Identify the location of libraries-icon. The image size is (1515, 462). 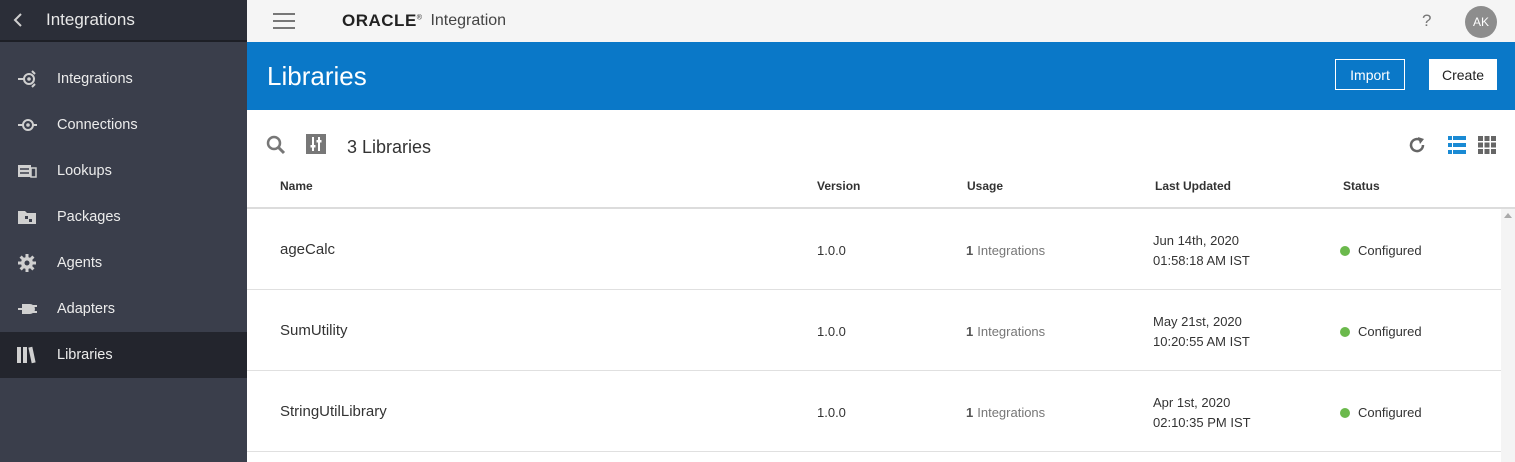
(27, 355).